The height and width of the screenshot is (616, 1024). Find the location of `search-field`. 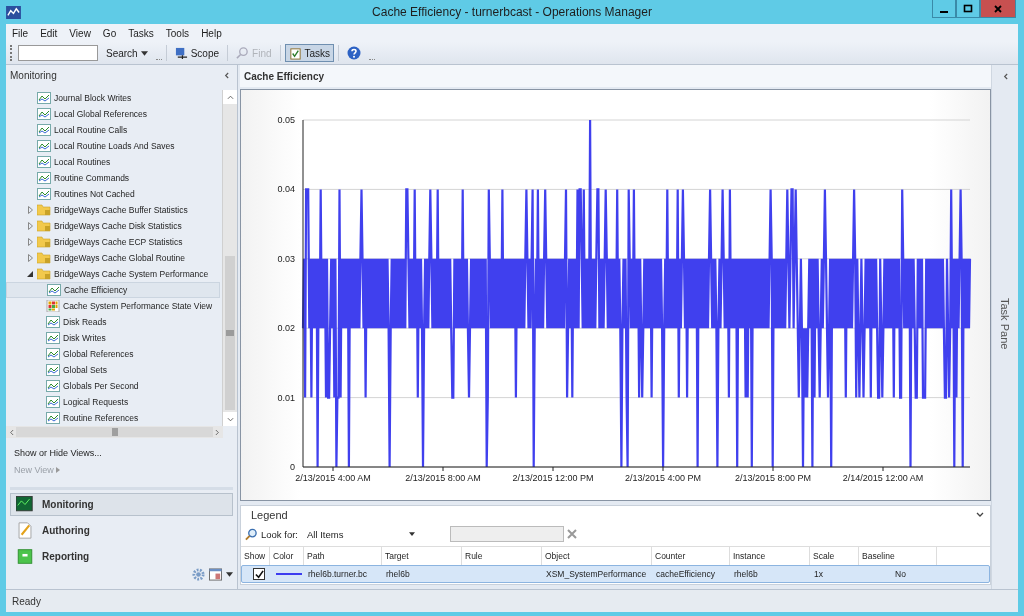

search-field is located at coordinates (58, 53).